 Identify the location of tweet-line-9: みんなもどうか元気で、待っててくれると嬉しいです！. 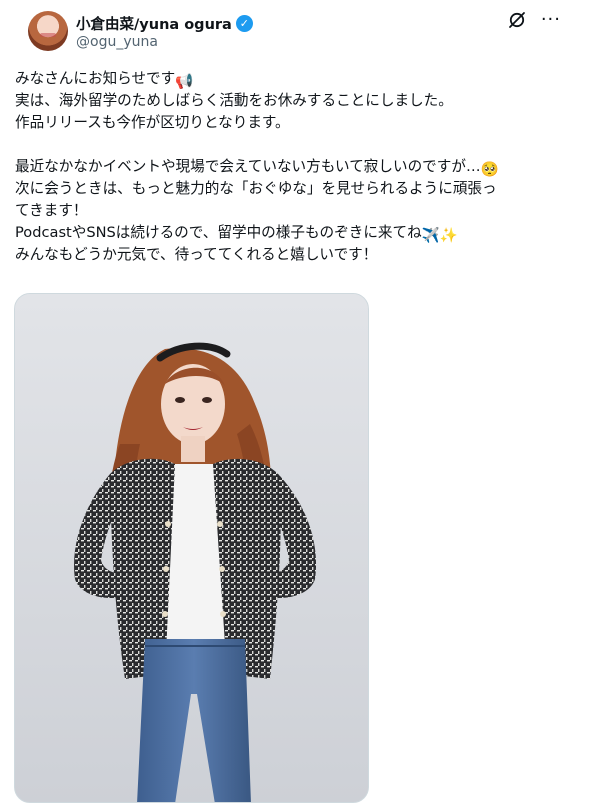
(295, 255).